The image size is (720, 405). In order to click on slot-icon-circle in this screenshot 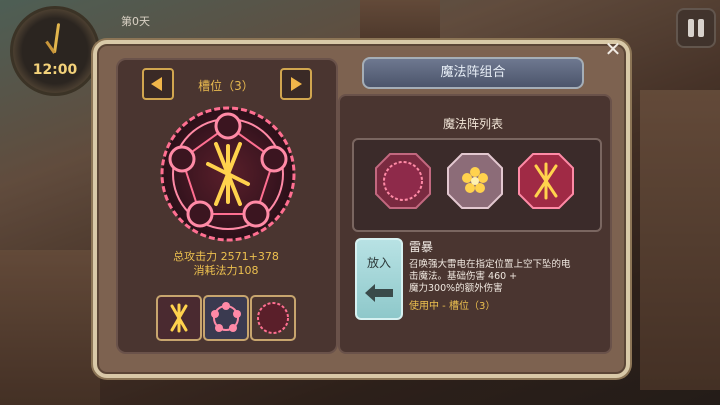, I will do `click(273, 318)`.